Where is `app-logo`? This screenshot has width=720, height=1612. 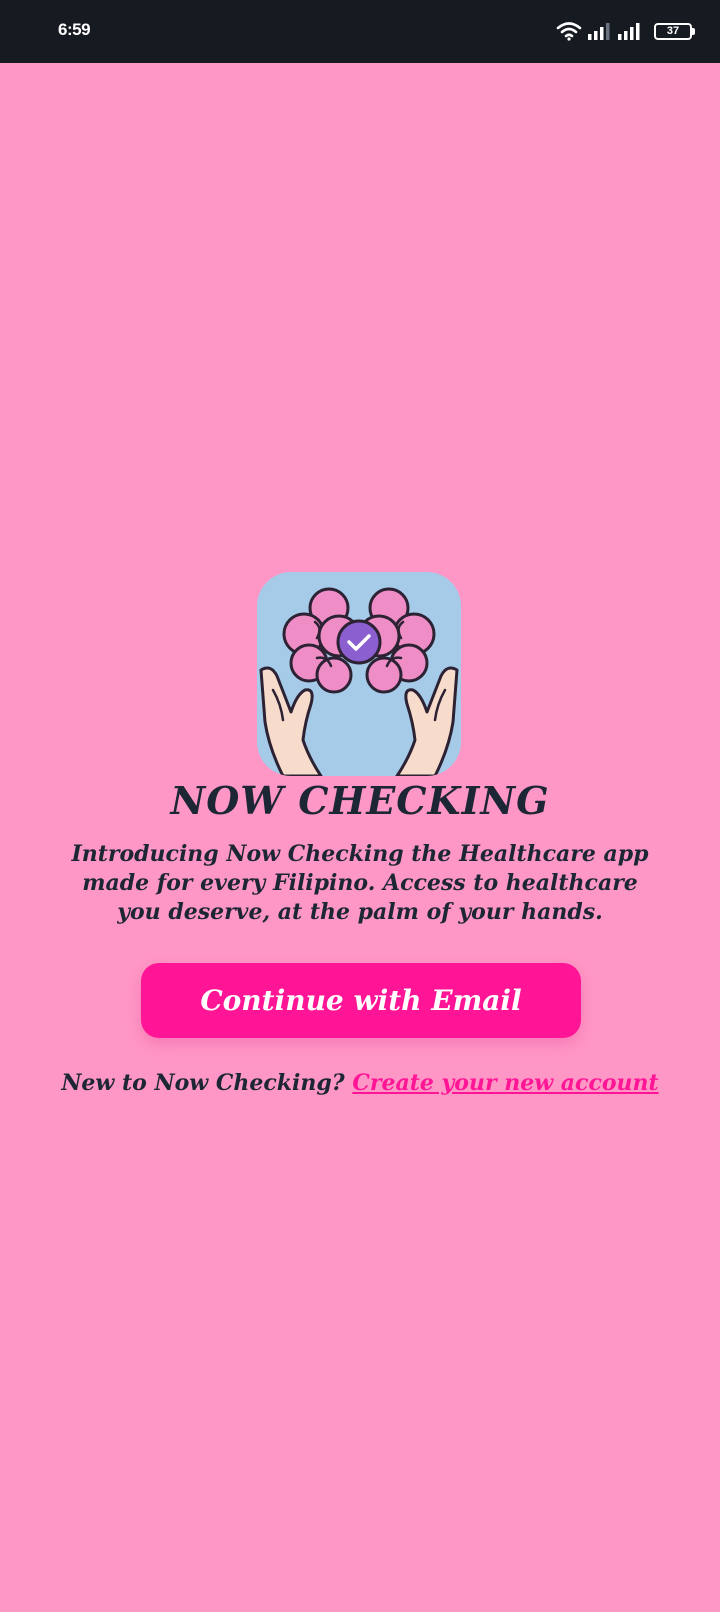
app-logo is located at coordinates (359, 674).